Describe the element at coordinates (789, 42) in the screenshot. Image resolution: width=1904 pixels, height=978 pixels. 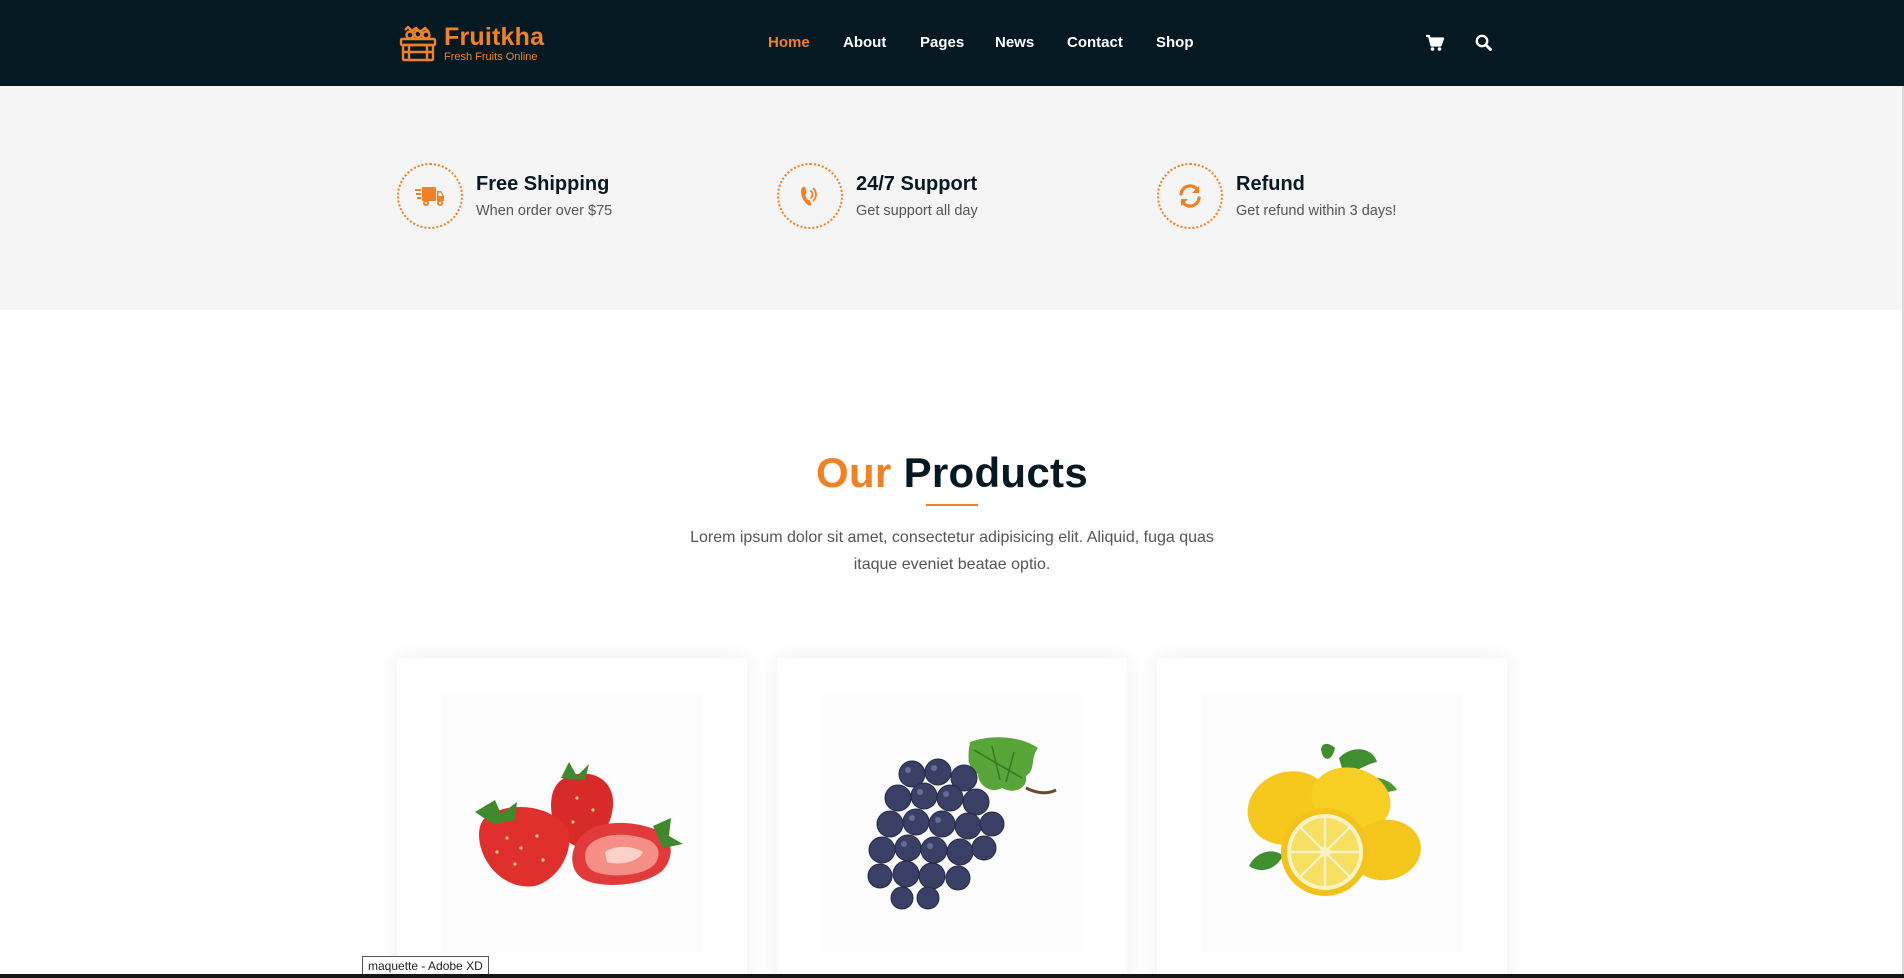
I see `nav-home: Home` at that location.